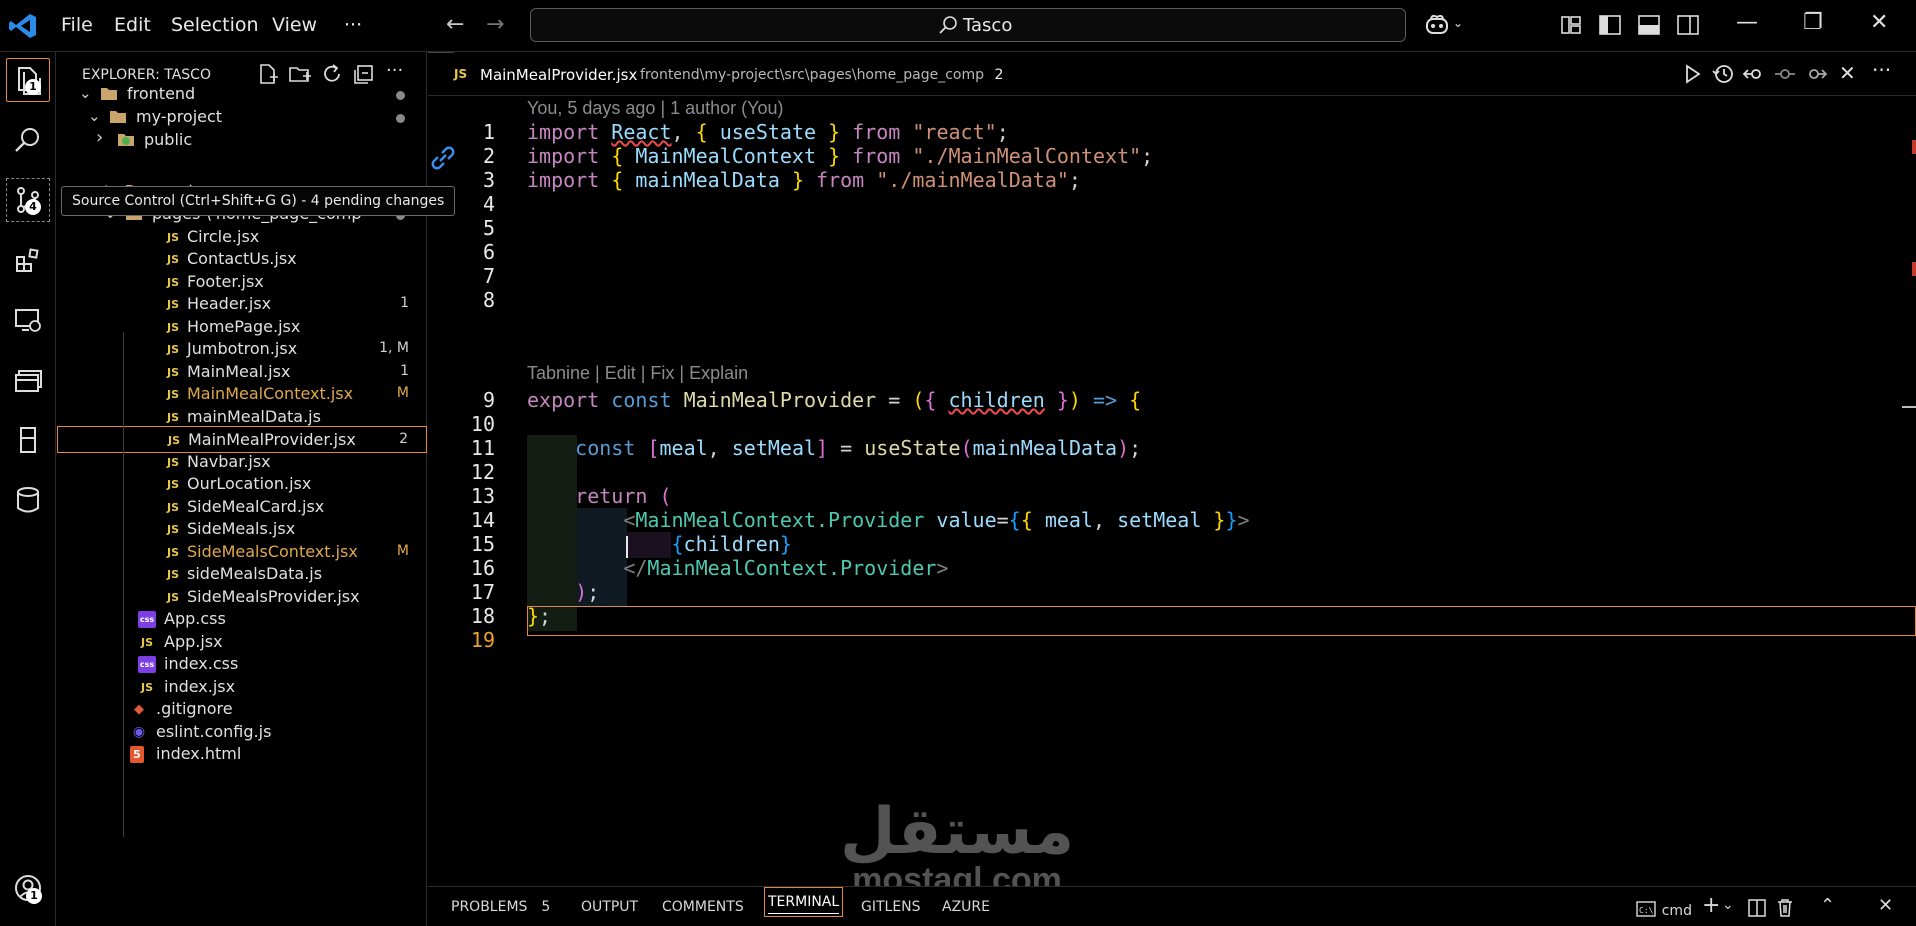  I want to click on tree-item-label: public, so click(168, 139).